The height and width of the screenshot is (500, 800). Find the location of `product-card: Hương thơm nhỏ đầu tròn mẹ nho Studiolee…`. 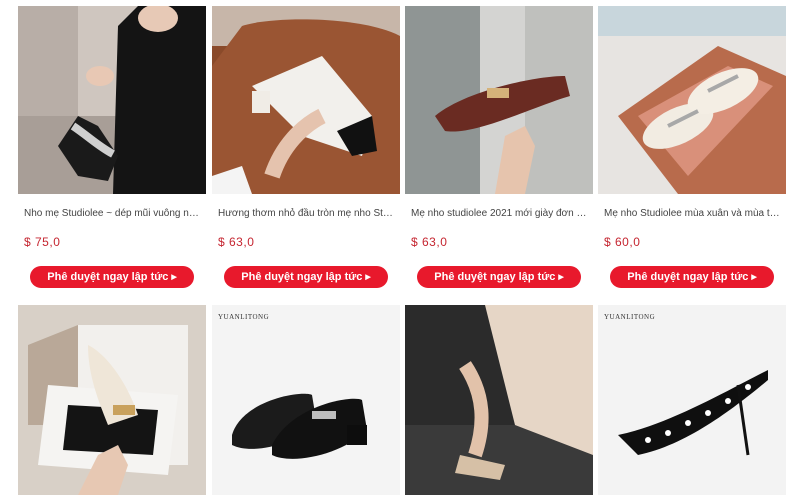

product-card: Hương thơm nhỏ đầu tròn mẹ nho Studiolee… is located at coordinates (306, 151).